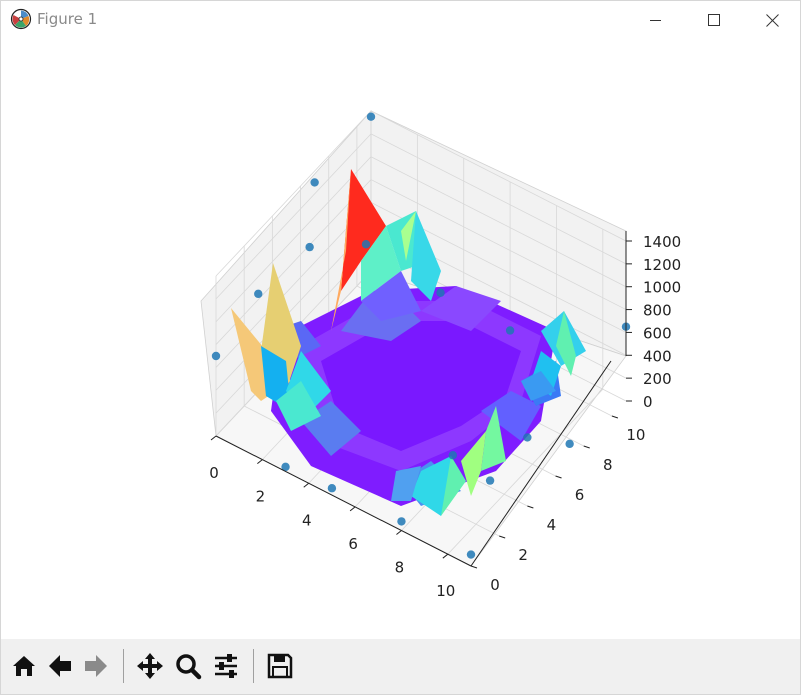  What do you see at coordinates (552, 525) in the screenshot?
I see `y-tick-label: 4` at bounding box center [552, 525].